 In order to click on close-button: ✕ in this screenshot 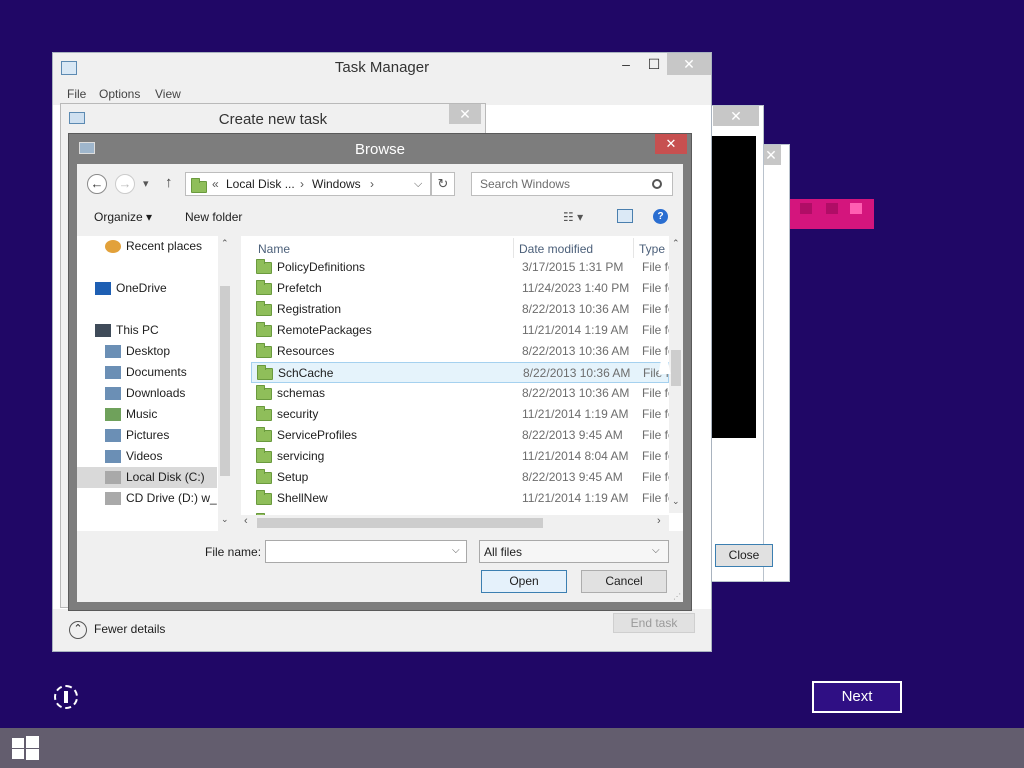, I will do `click(689, 64)`.